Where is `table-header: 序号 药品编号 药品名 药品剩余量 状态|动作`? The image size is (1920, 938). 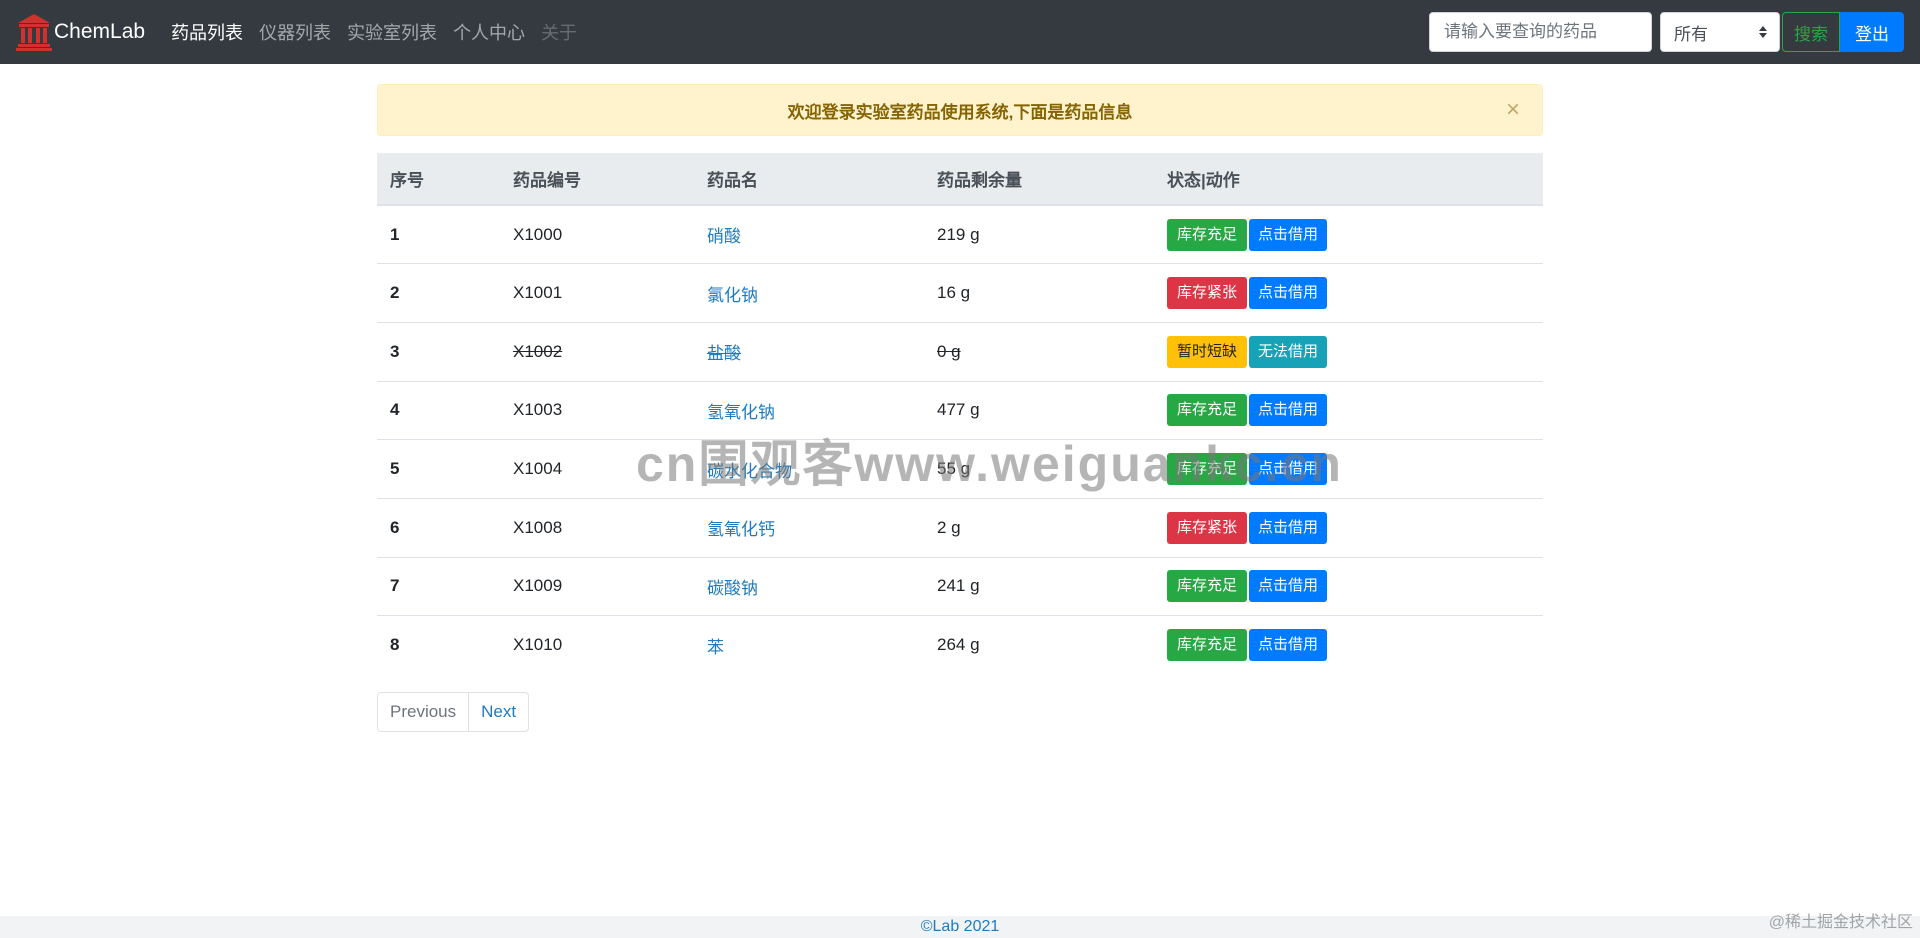
table-header: 序号 药品编号 药品名 药品剩余量 状态|动作 is located at coordinates (960, 179).